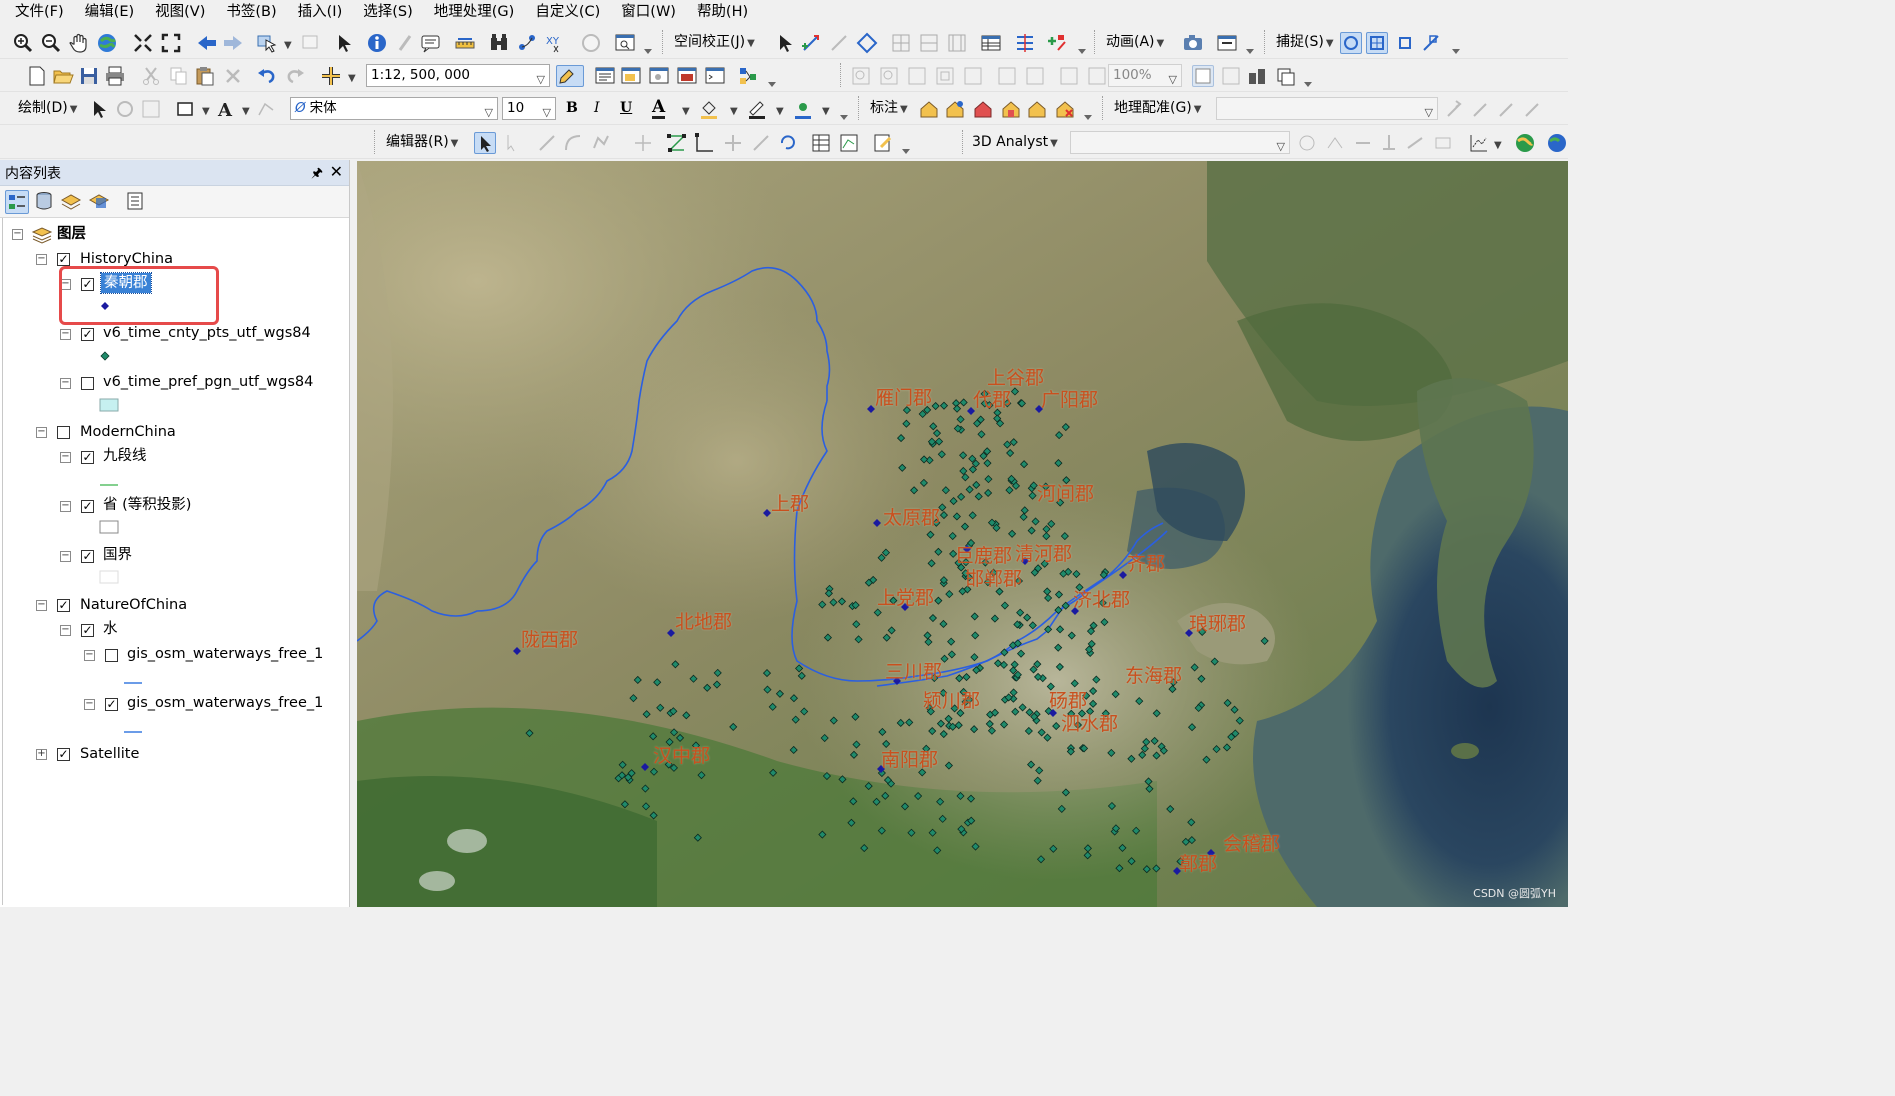  I want to click on zoom-out-icon, so click(51, 43).